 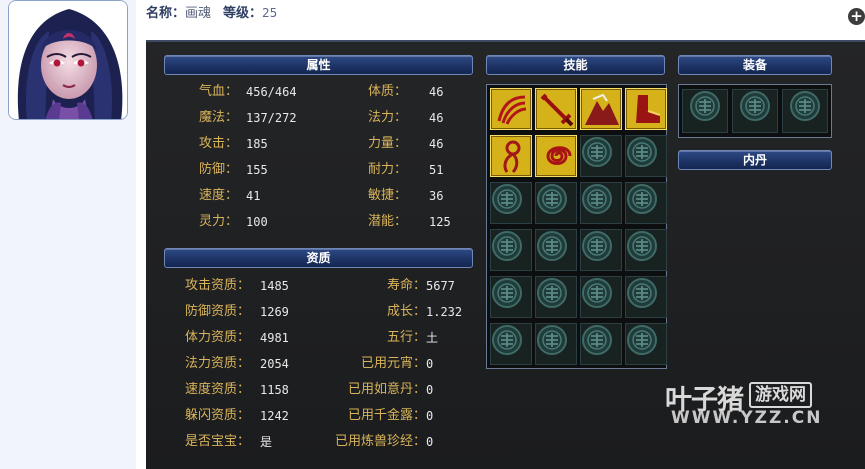 I want to click on stat-label: 成长：, so click(x=406, y=311).